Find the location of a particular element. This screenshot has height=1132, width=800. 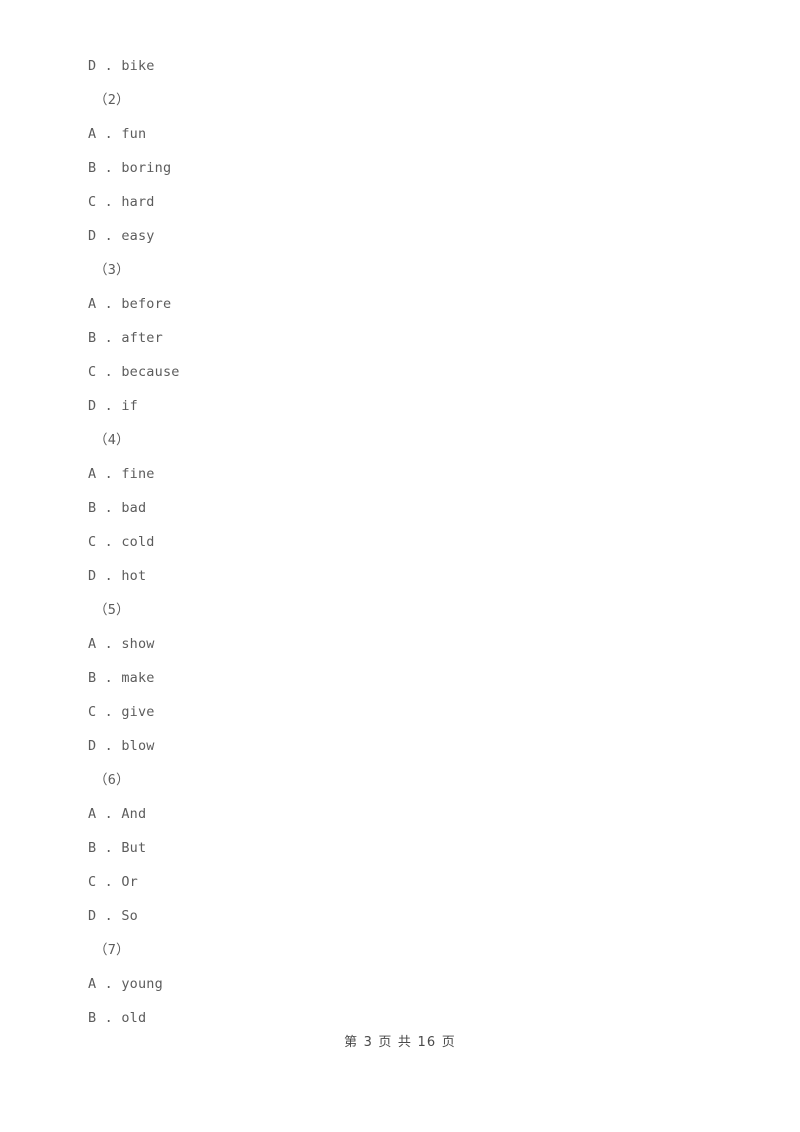

option-text: give is located at coordinates (138, 712).